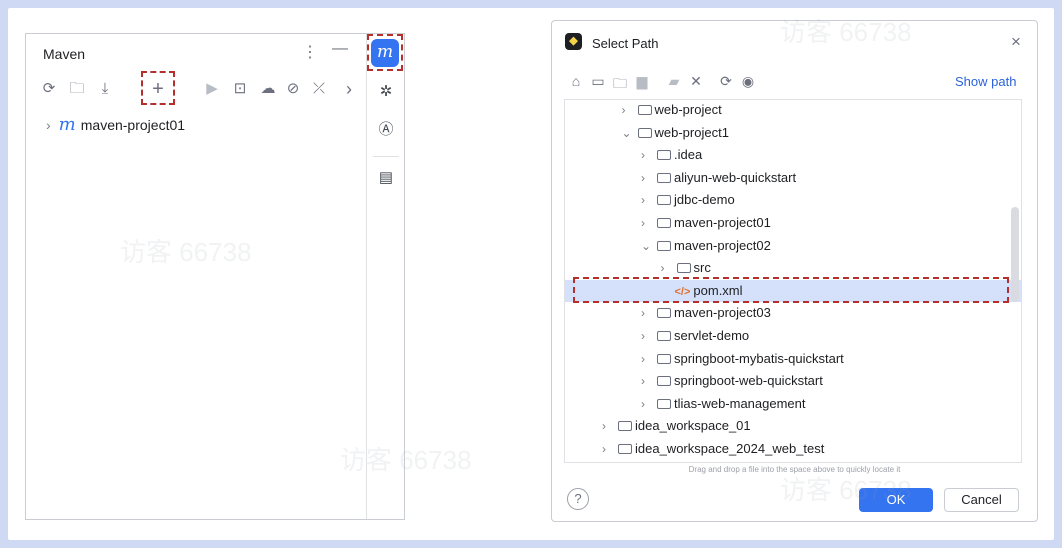  Describe the element at coordinates (688, 155) in the screenshot. I see `tree-item-label: .idea` at that location.